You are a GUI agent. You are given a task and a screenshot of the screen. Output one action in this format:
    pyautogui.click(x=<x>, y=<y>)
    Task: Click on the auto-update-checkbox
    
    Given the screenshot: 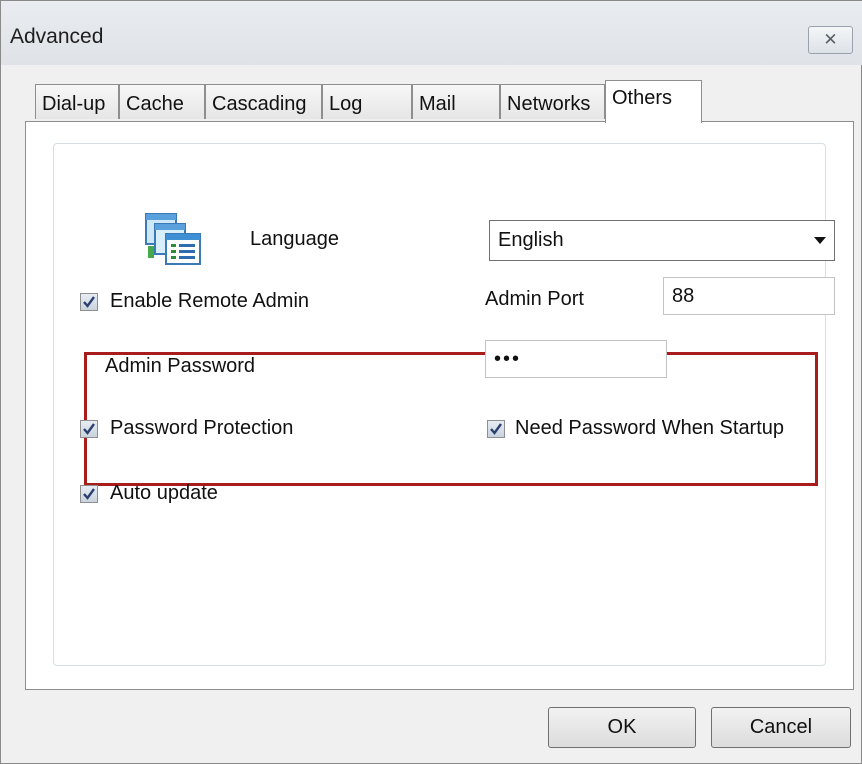 What is the action you would take?
    pyautogui.click(x=89, y=494)
    